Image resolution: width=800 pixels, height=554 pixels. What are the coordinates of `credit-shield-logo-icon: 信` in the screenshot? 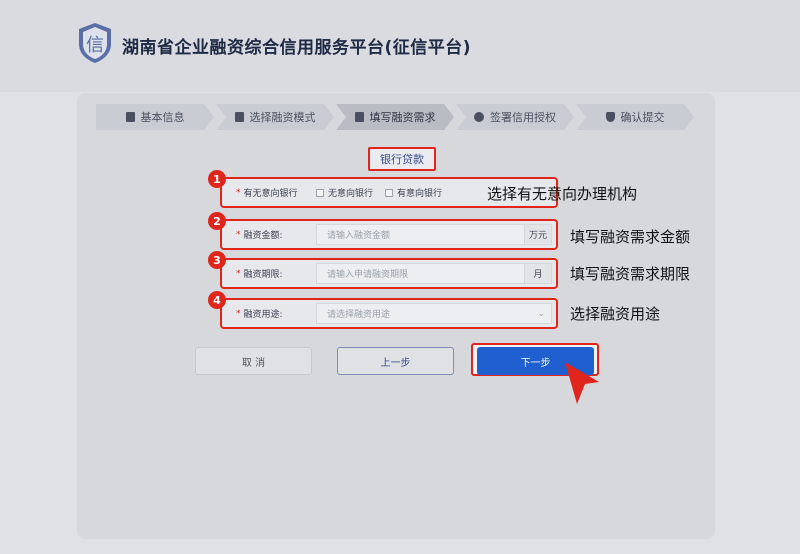 It's located at (95, 43).